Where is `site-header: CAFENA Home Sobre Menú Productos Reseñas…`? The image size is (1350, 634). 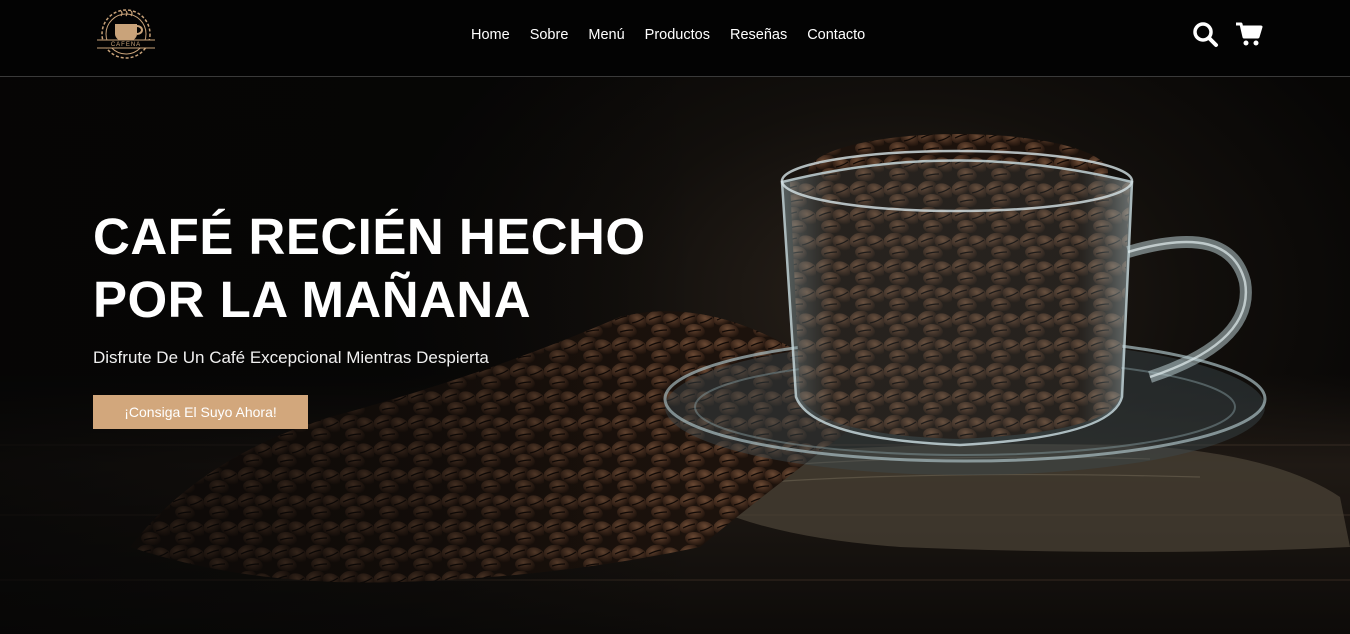 site-header: CAFENA Home Sobre Menú Productos Reseñas… is located at coordinates (675, 38).